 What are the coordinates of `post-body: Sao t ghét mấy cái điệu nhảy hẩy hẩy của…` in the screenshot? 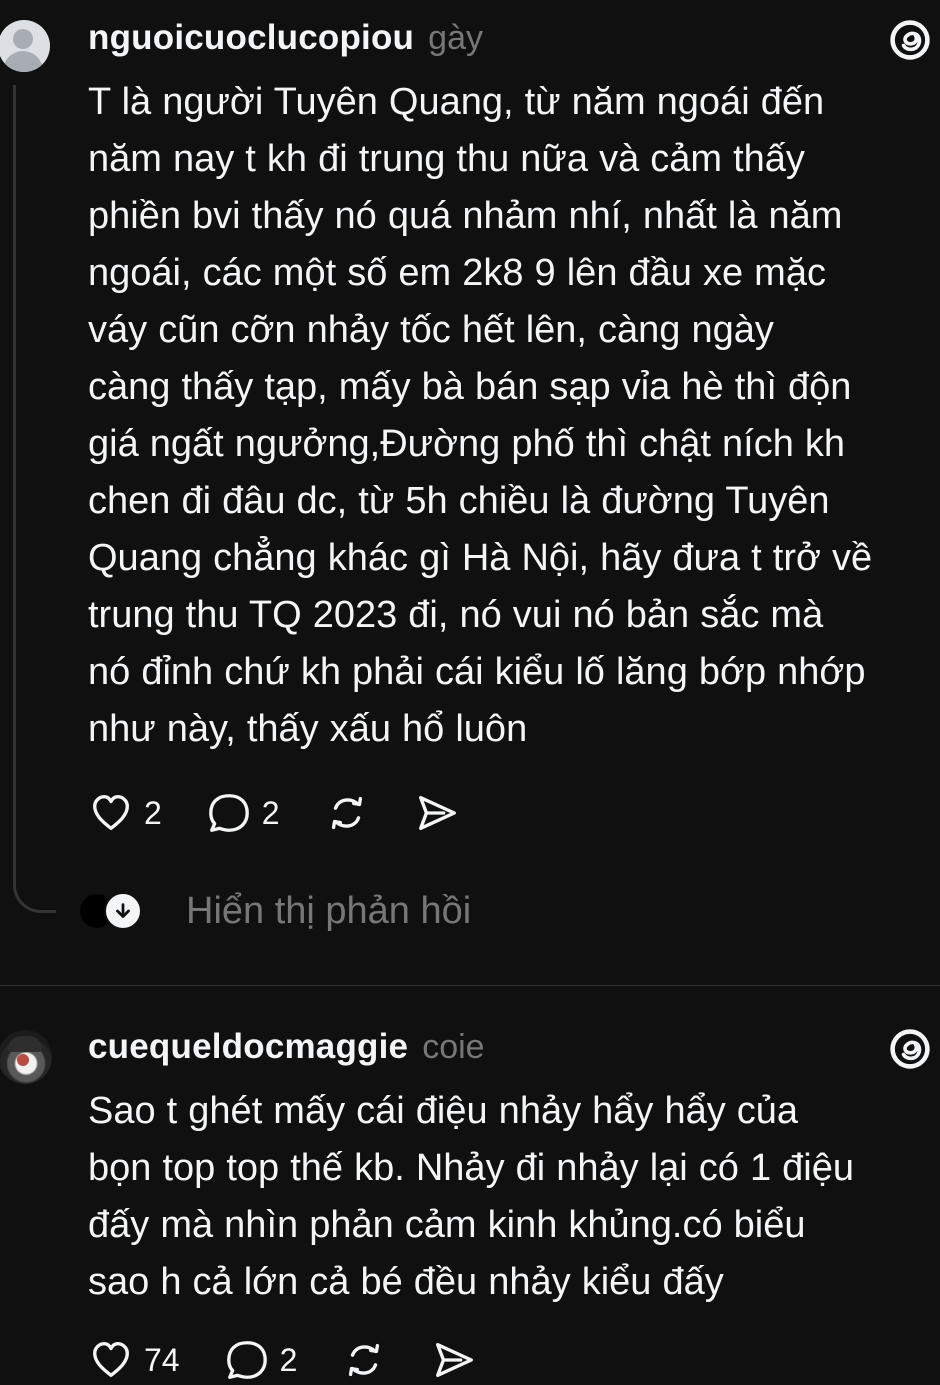 It's located at (471, 1196).